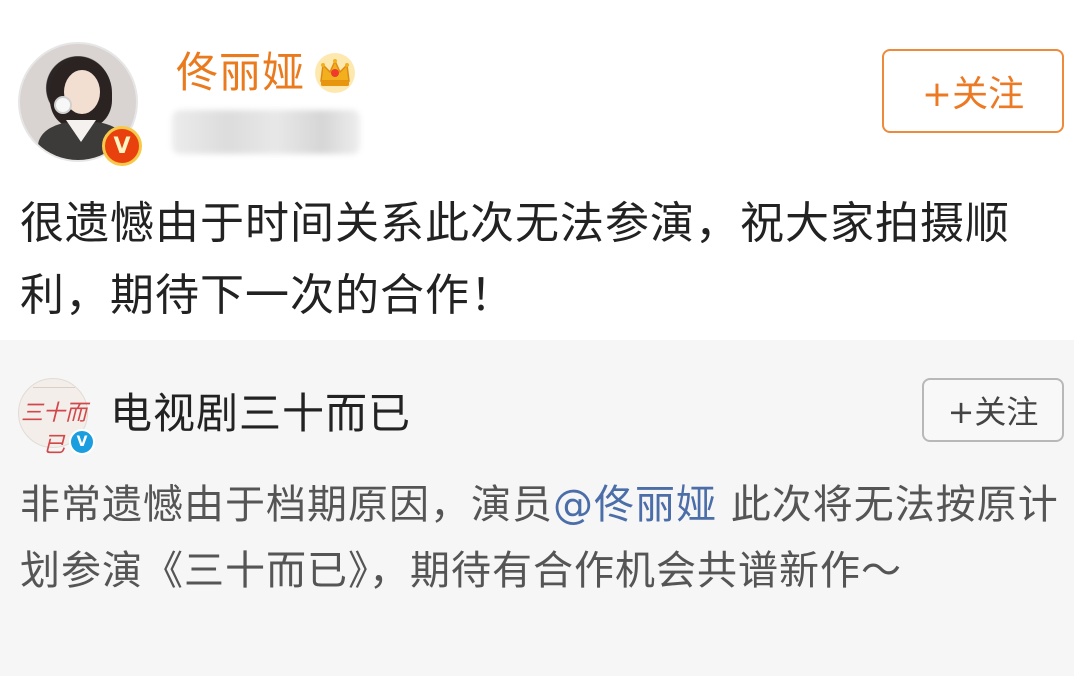  I want to click on author-name-row: 佟丽娅, so click(266, 73).